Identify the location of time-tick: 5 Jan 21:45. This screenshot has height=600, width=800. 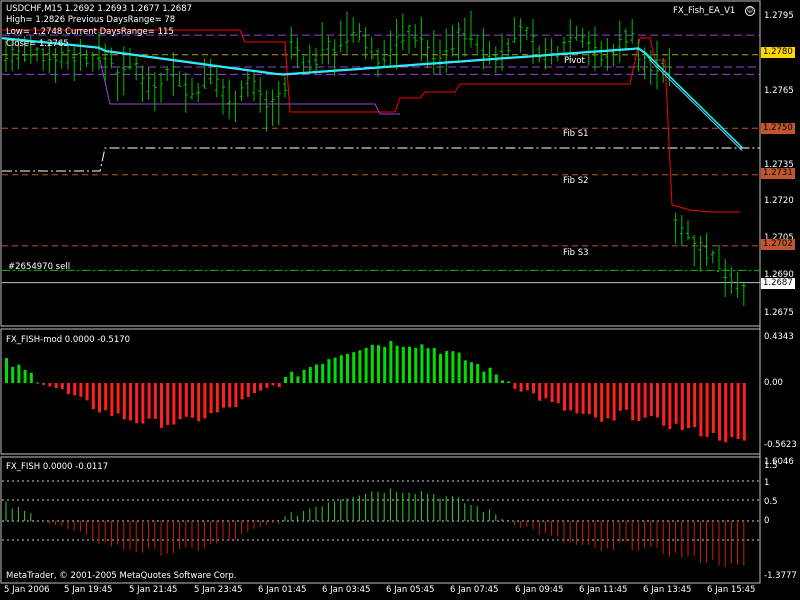
(153, 590).